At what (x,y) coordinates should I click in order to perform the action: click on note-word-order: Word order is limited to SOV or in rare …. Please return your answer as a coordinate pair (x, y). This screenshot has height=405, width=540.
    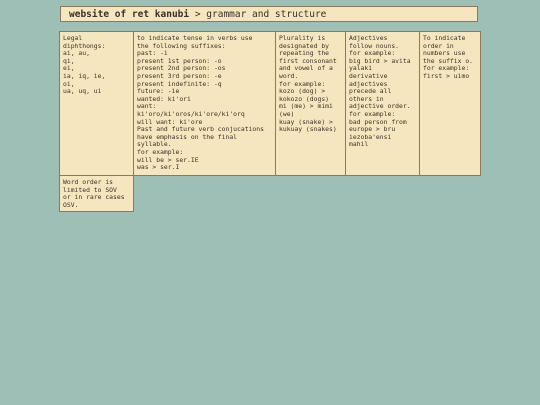
    Looking at the image, I should click on (96, 193).